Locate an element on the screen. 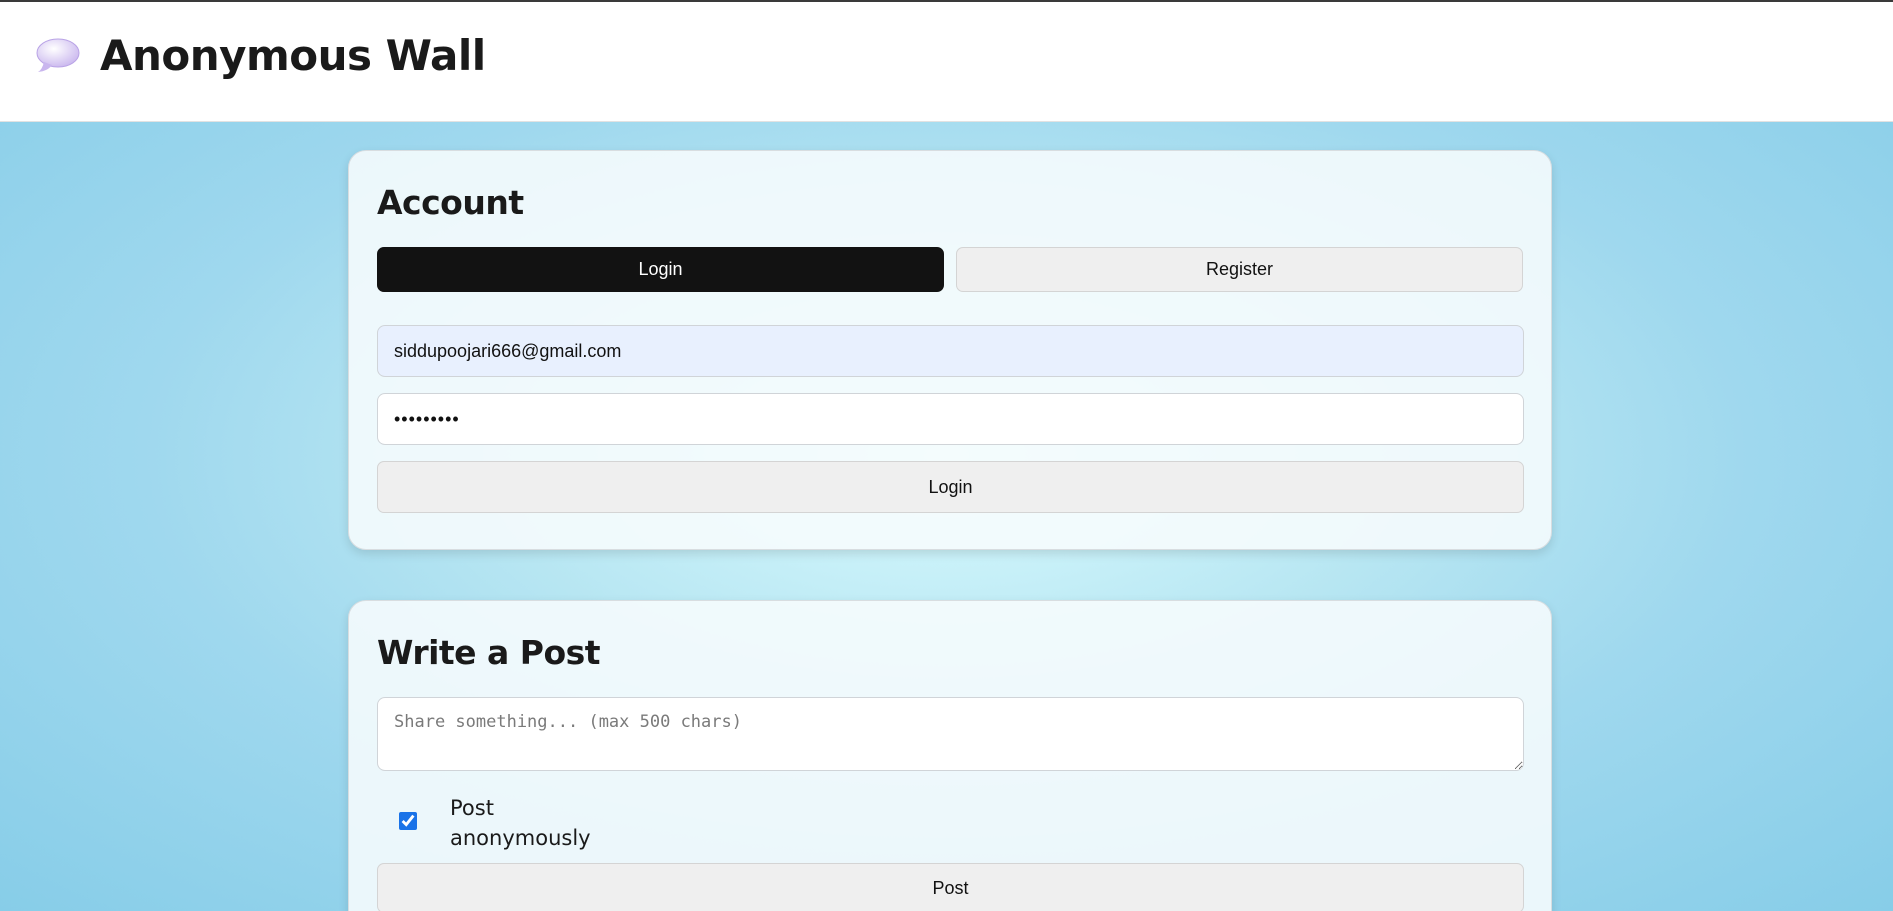 The image size is (1893, 911). tab-register: Register is located at coordinates (1239, 269).